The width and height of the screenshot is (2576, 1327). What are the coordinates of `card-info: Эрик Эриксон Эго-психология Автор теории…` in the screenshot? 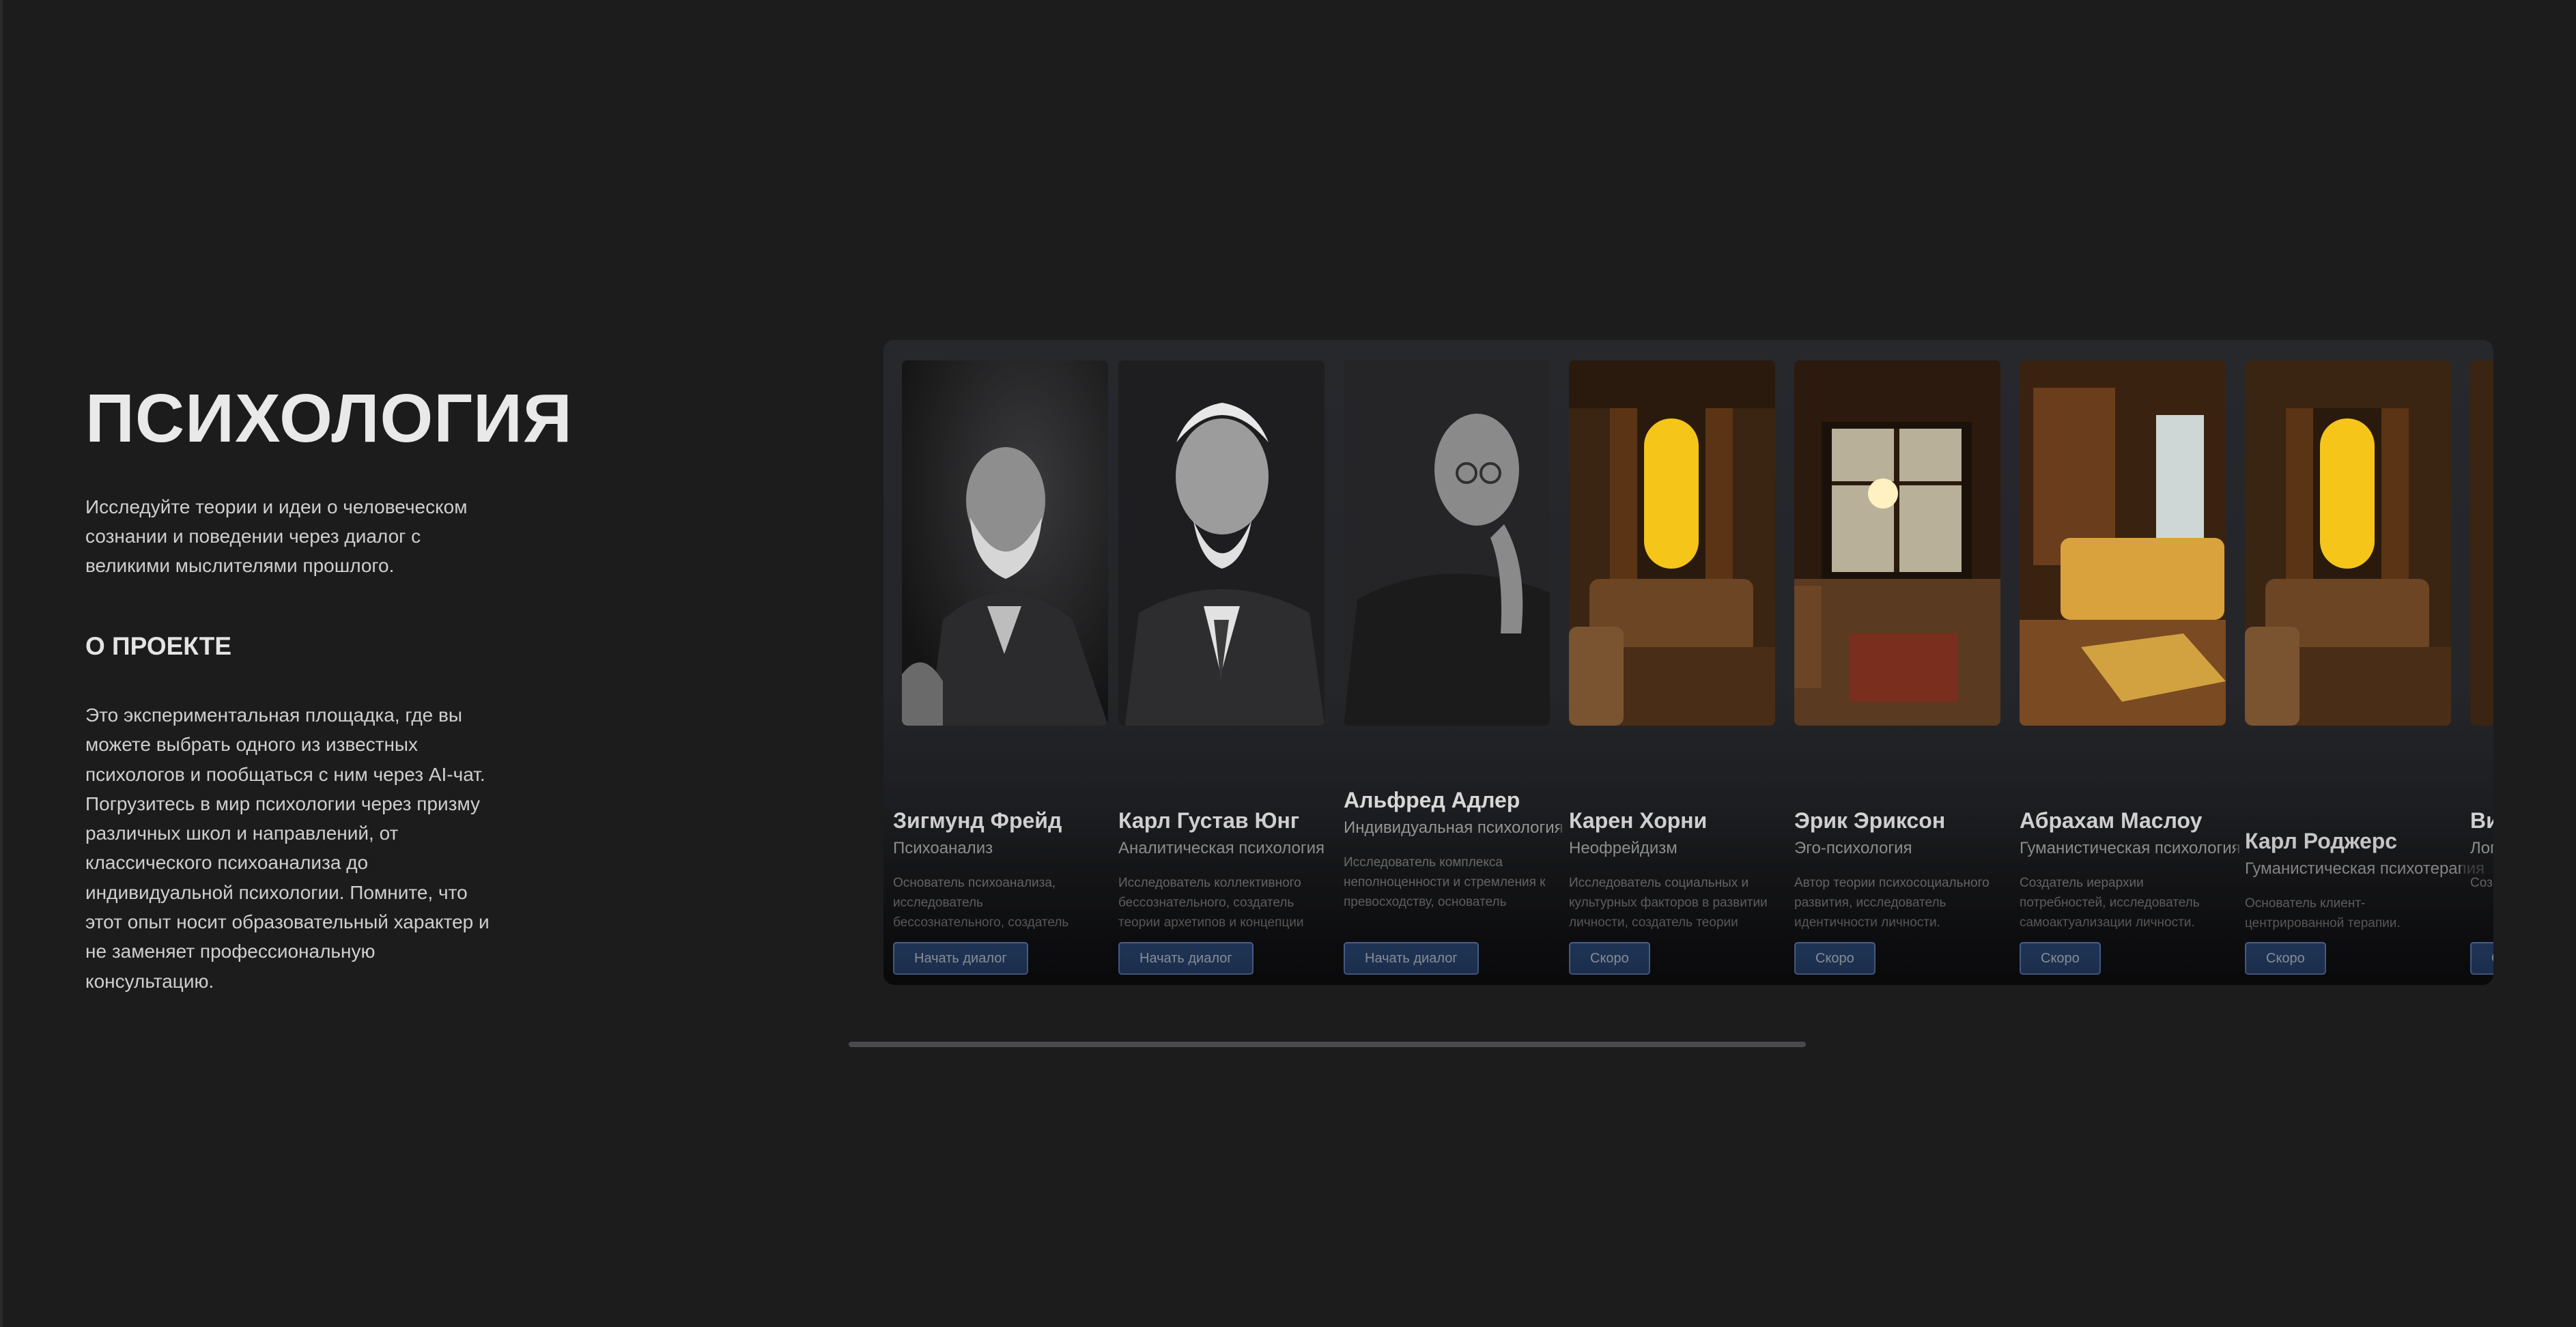 It's located at (1907, 871).